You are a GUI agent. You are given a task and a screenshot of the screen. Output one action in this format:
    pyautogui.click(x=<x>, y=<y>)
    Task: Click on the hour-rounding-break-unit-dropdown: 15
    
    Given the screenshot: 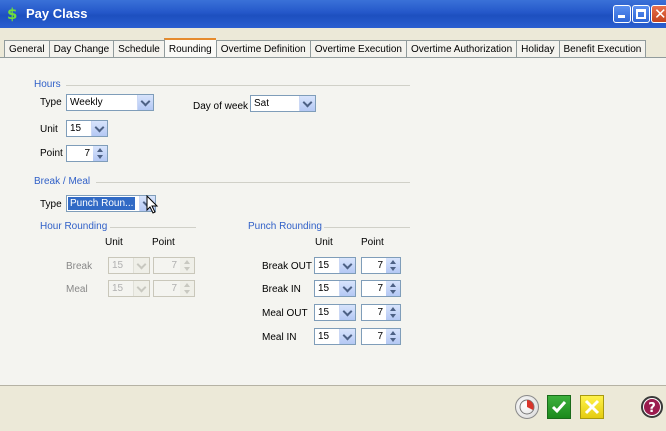 What is the action you would take?
    pyautogui.click(x=129, y=265)
    